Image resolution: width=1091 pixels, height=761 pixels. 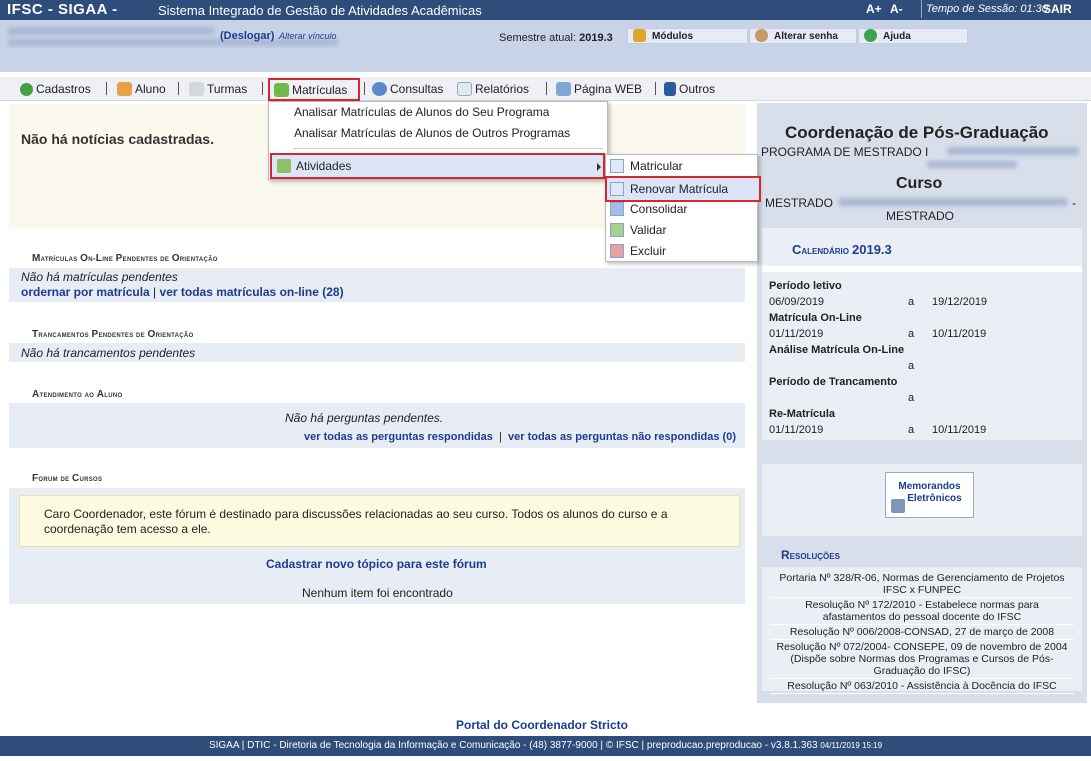 What do you see at coordinates (911, 398) in the screenshot?
I see `calendar-row-trancamento: a` at bounding box center [911, 398].